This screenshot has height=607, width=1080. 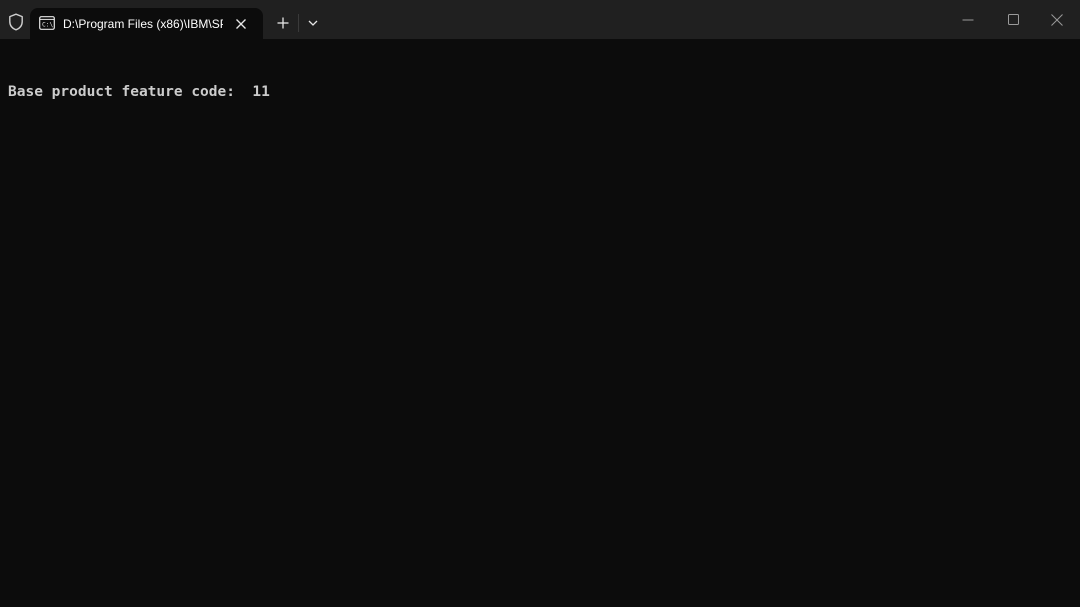 What do you see at coordinates (47, 25) in the screenshot?
I see `svg-text: C:\` at bounding box center [47, 25].